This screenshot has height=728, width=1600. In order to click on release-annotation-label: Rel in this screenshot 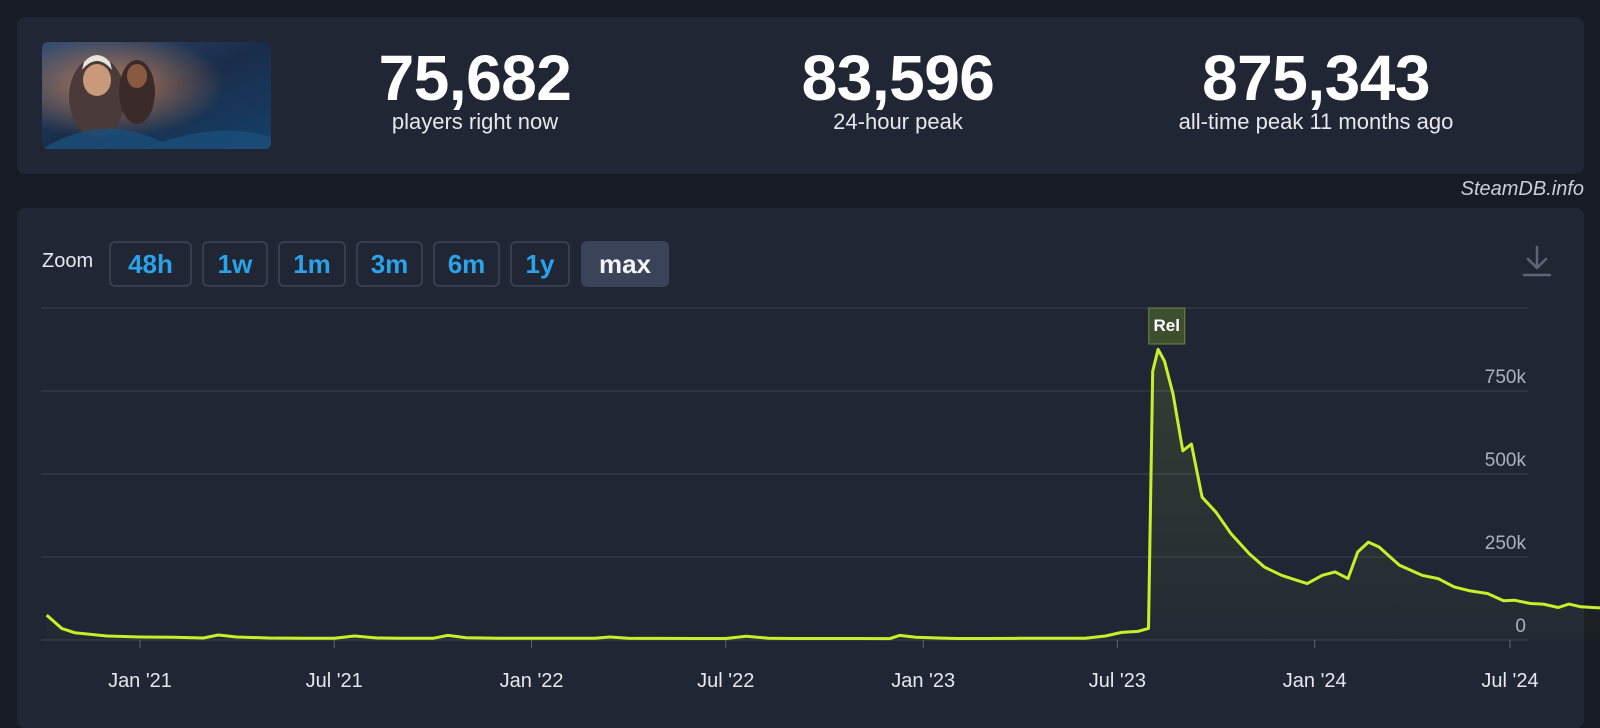, I will do `click(1167, 325)`.